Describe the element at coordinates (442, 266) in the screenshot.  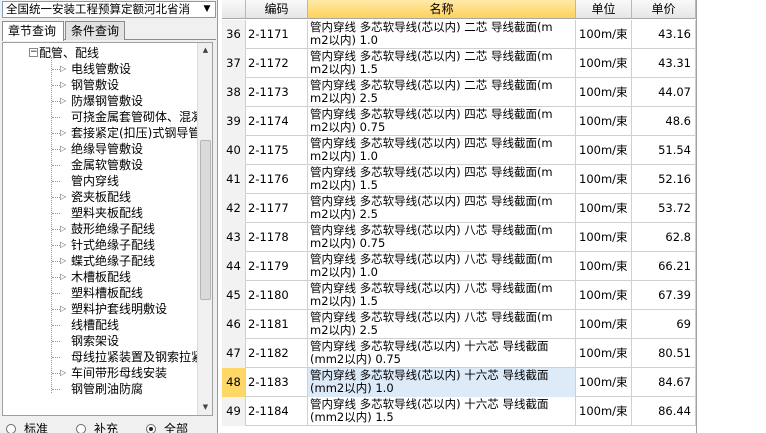
I see `name-cell: 管内穿线 多芯软导线(芯以内) 八芯 导线截面(m m2以内) 1.0` at that location.